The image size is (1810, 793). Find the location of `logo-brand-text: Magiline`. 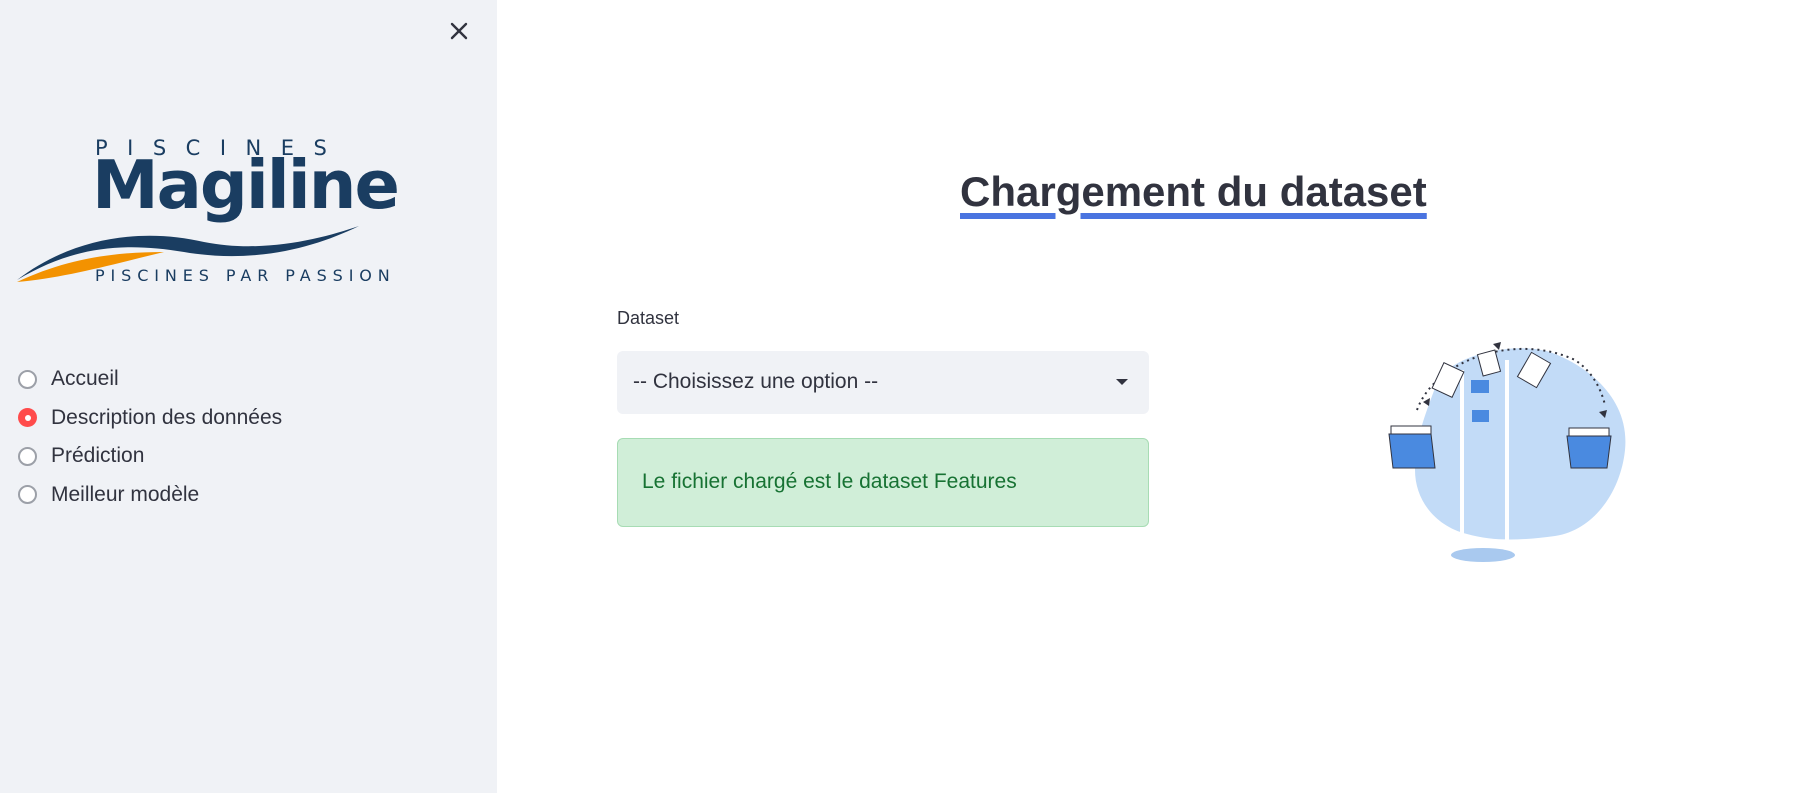

logo-brand-text: Magiline is located at coordinates (246, 185).